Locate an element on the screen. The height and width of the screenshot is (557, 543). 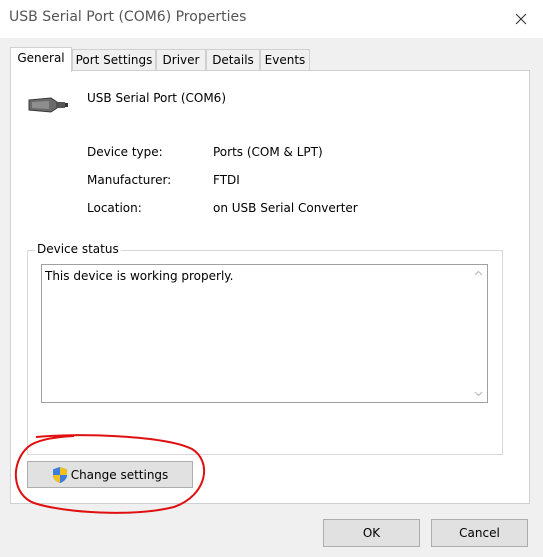
location-label: Location: is located at coordinates (114, 208).